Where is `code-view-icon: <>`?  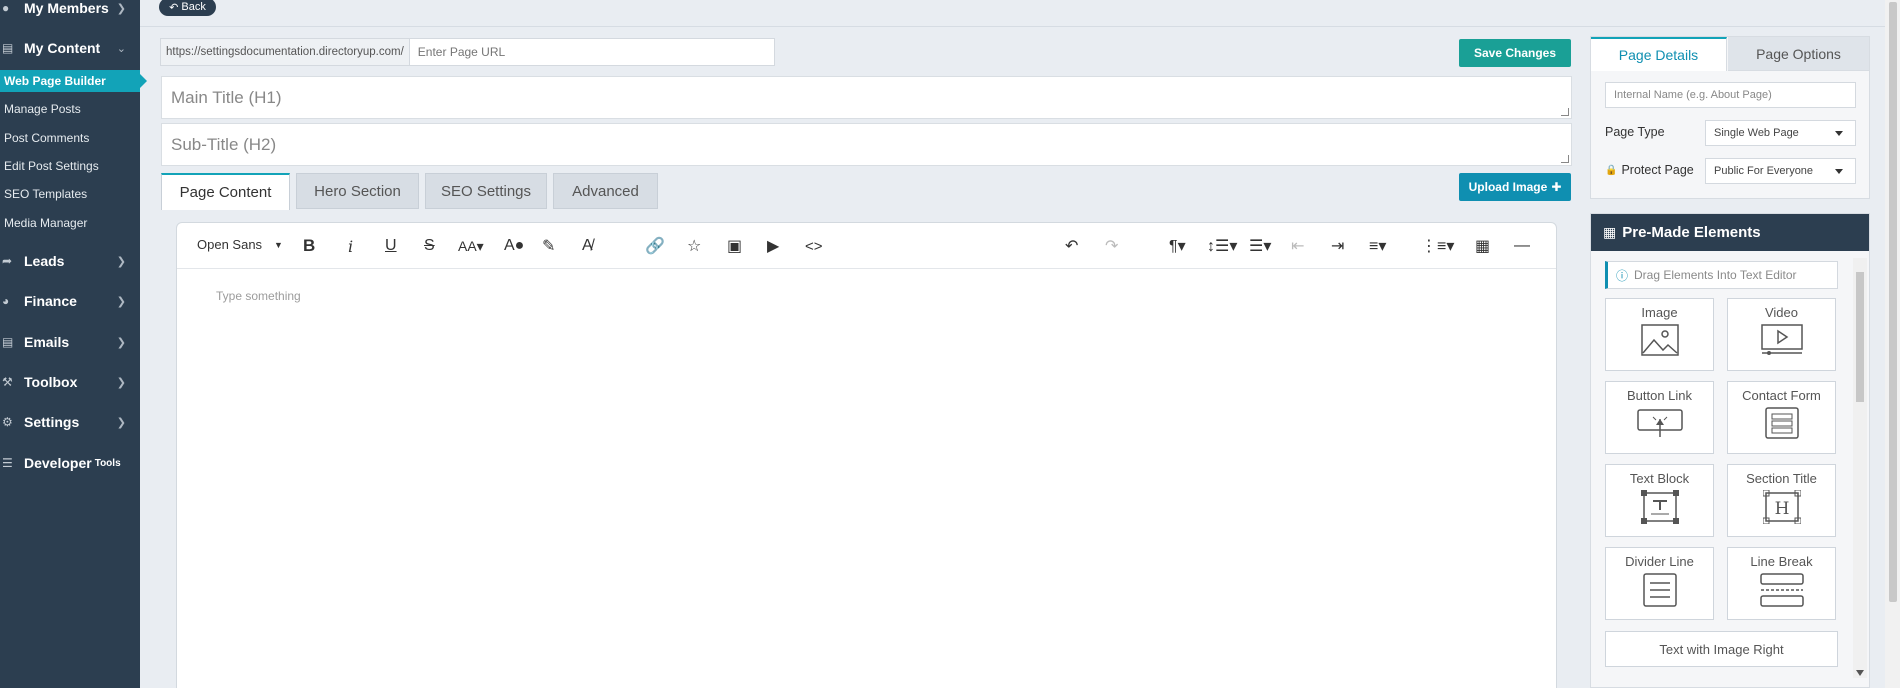 code-view-icon: <> is located at coordinates (814, 246).